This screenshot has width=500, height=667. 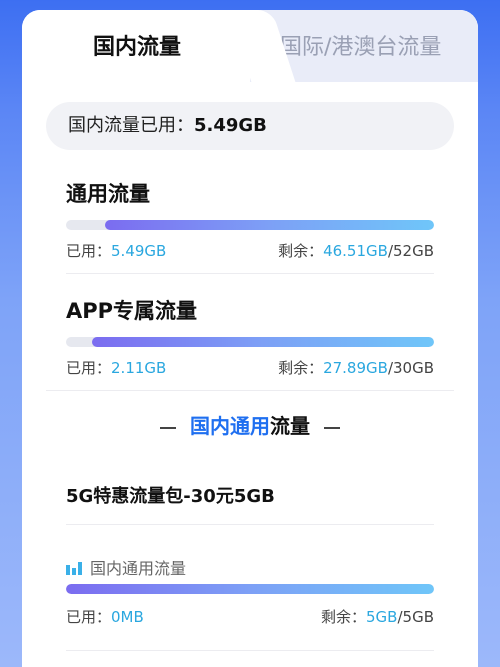 What do you see at coordinates (301, 368) in the screenshot?
I see `app-remain-label: 剩余：` at bounding box center [301, 368].